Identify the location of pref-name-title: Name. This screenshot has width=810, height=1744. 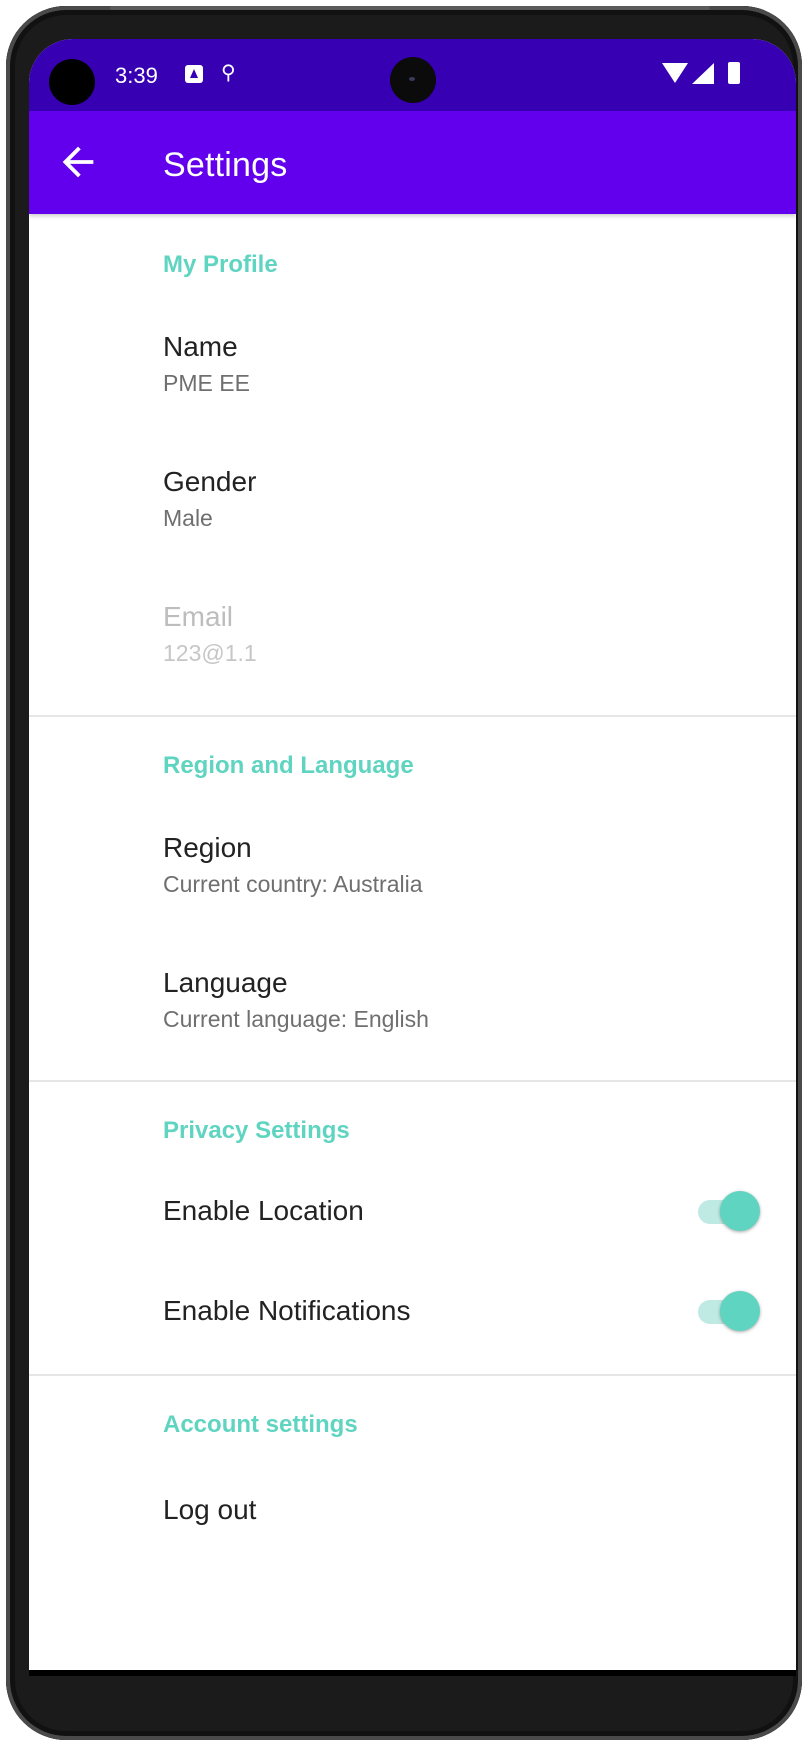
(200, 346).